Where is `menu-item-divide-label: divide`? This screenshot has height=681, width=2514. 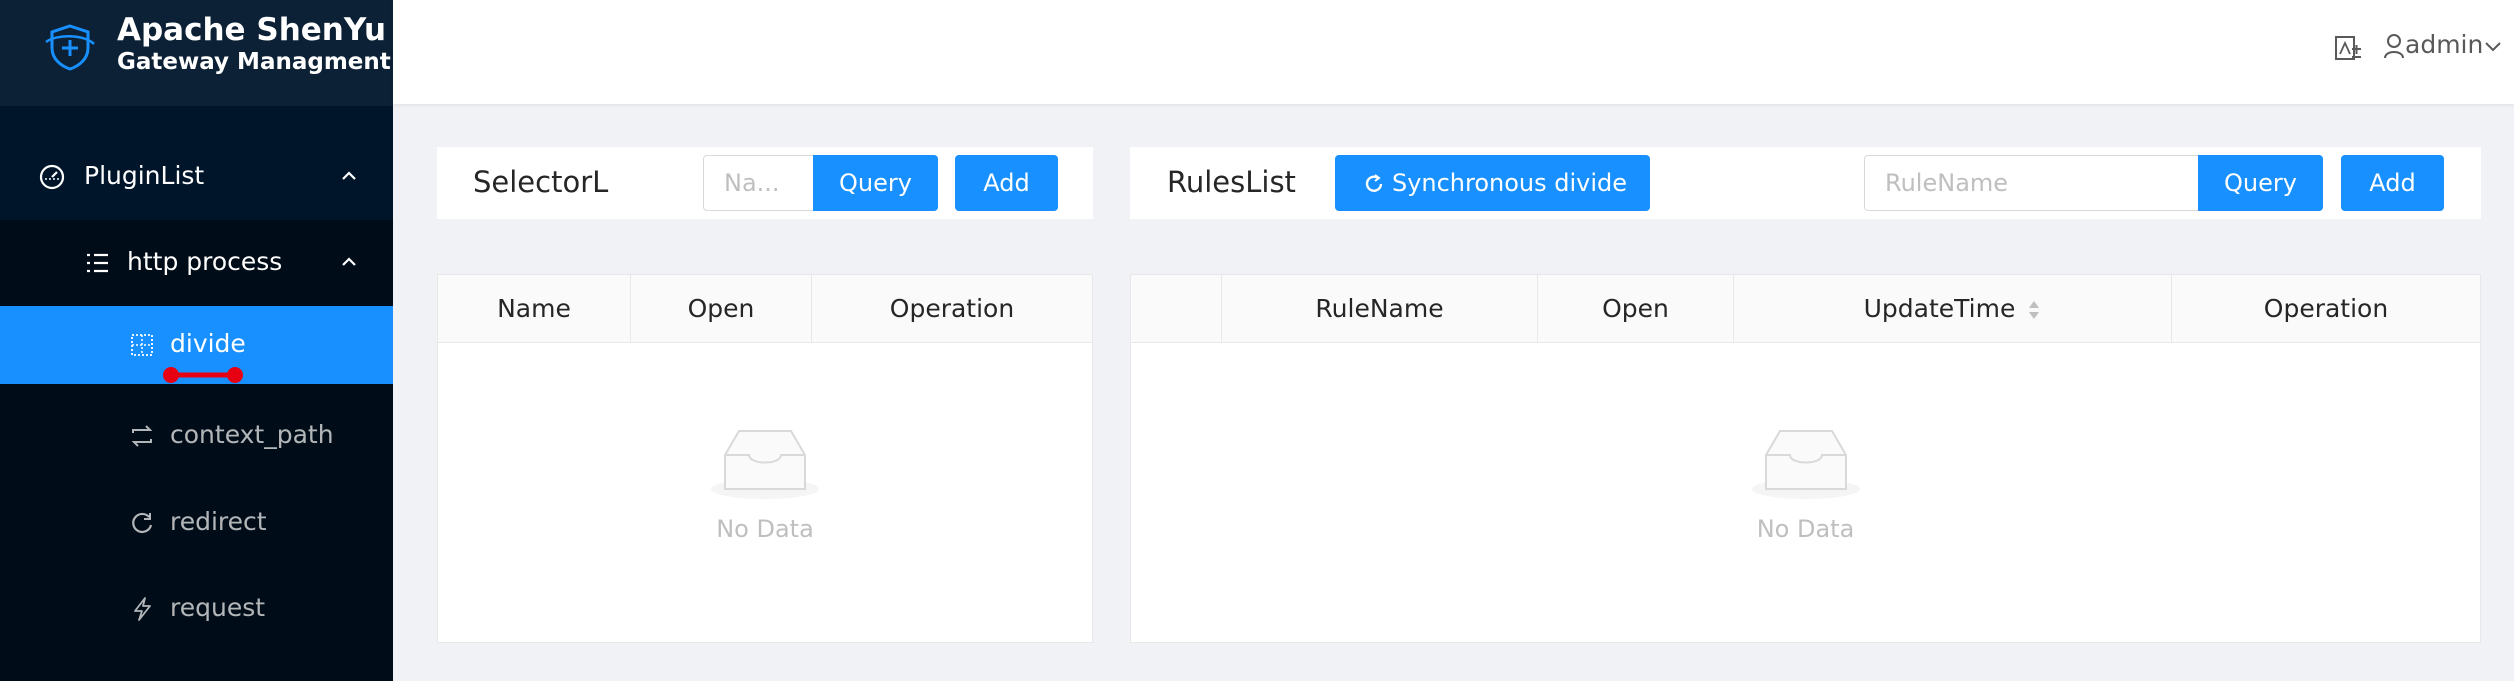 menu-item-divide-label: divide is located at coordinates (208, 343).